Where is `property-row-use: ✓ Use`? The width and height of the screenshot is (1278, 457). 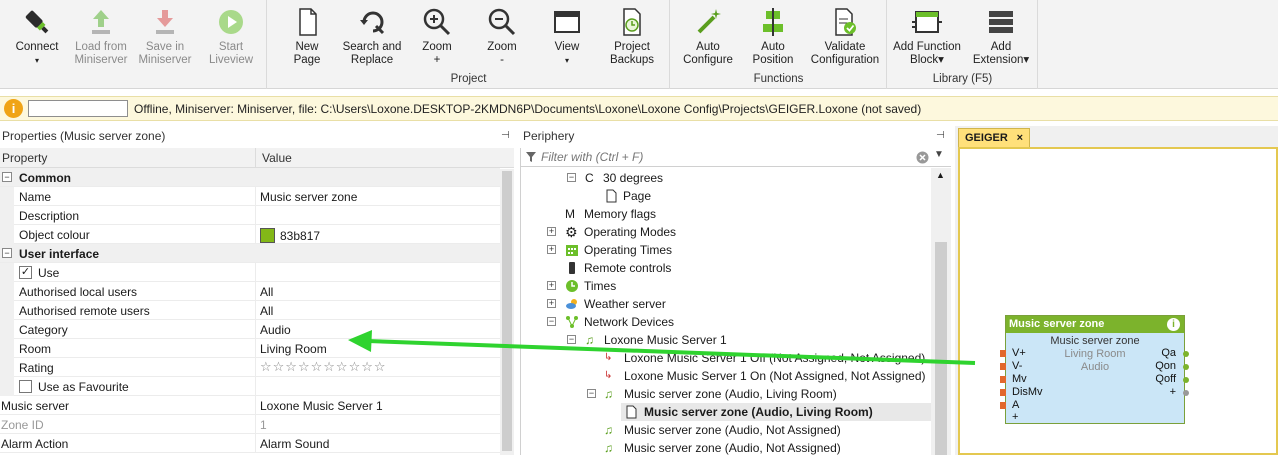 property-row-use: ✓ Use is located at coordinates (250, 272).